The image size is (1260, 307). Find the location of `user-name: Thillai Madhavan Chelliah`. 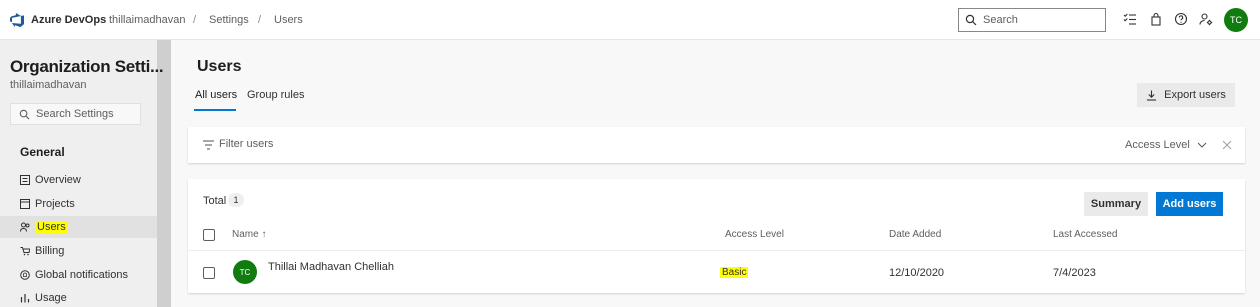

user-name: Thillai Madhavan Chelliah is located at coordinates (331, 267).